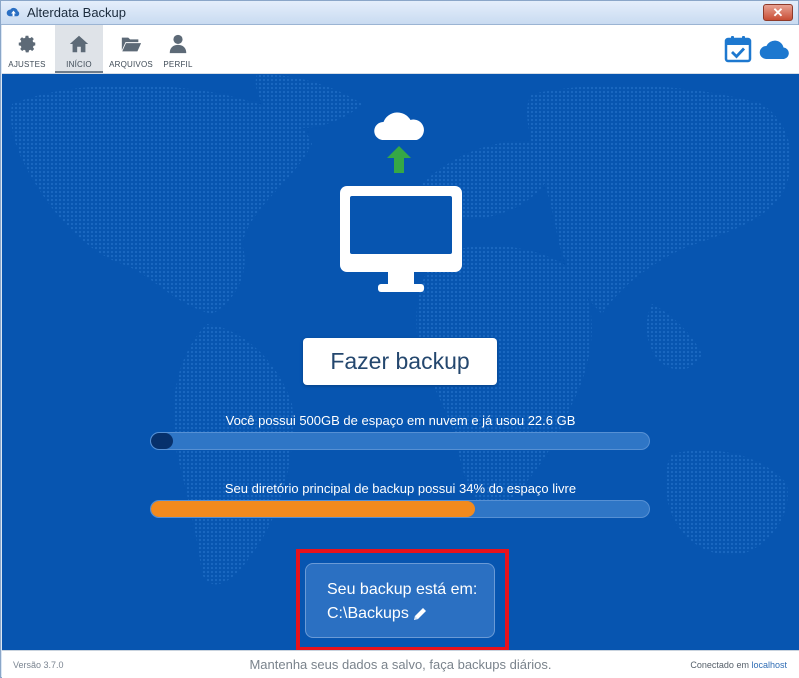 This screenshot has height=678, width=799. I want to click on connection-prefix: Conectado em, so click(719, 665).